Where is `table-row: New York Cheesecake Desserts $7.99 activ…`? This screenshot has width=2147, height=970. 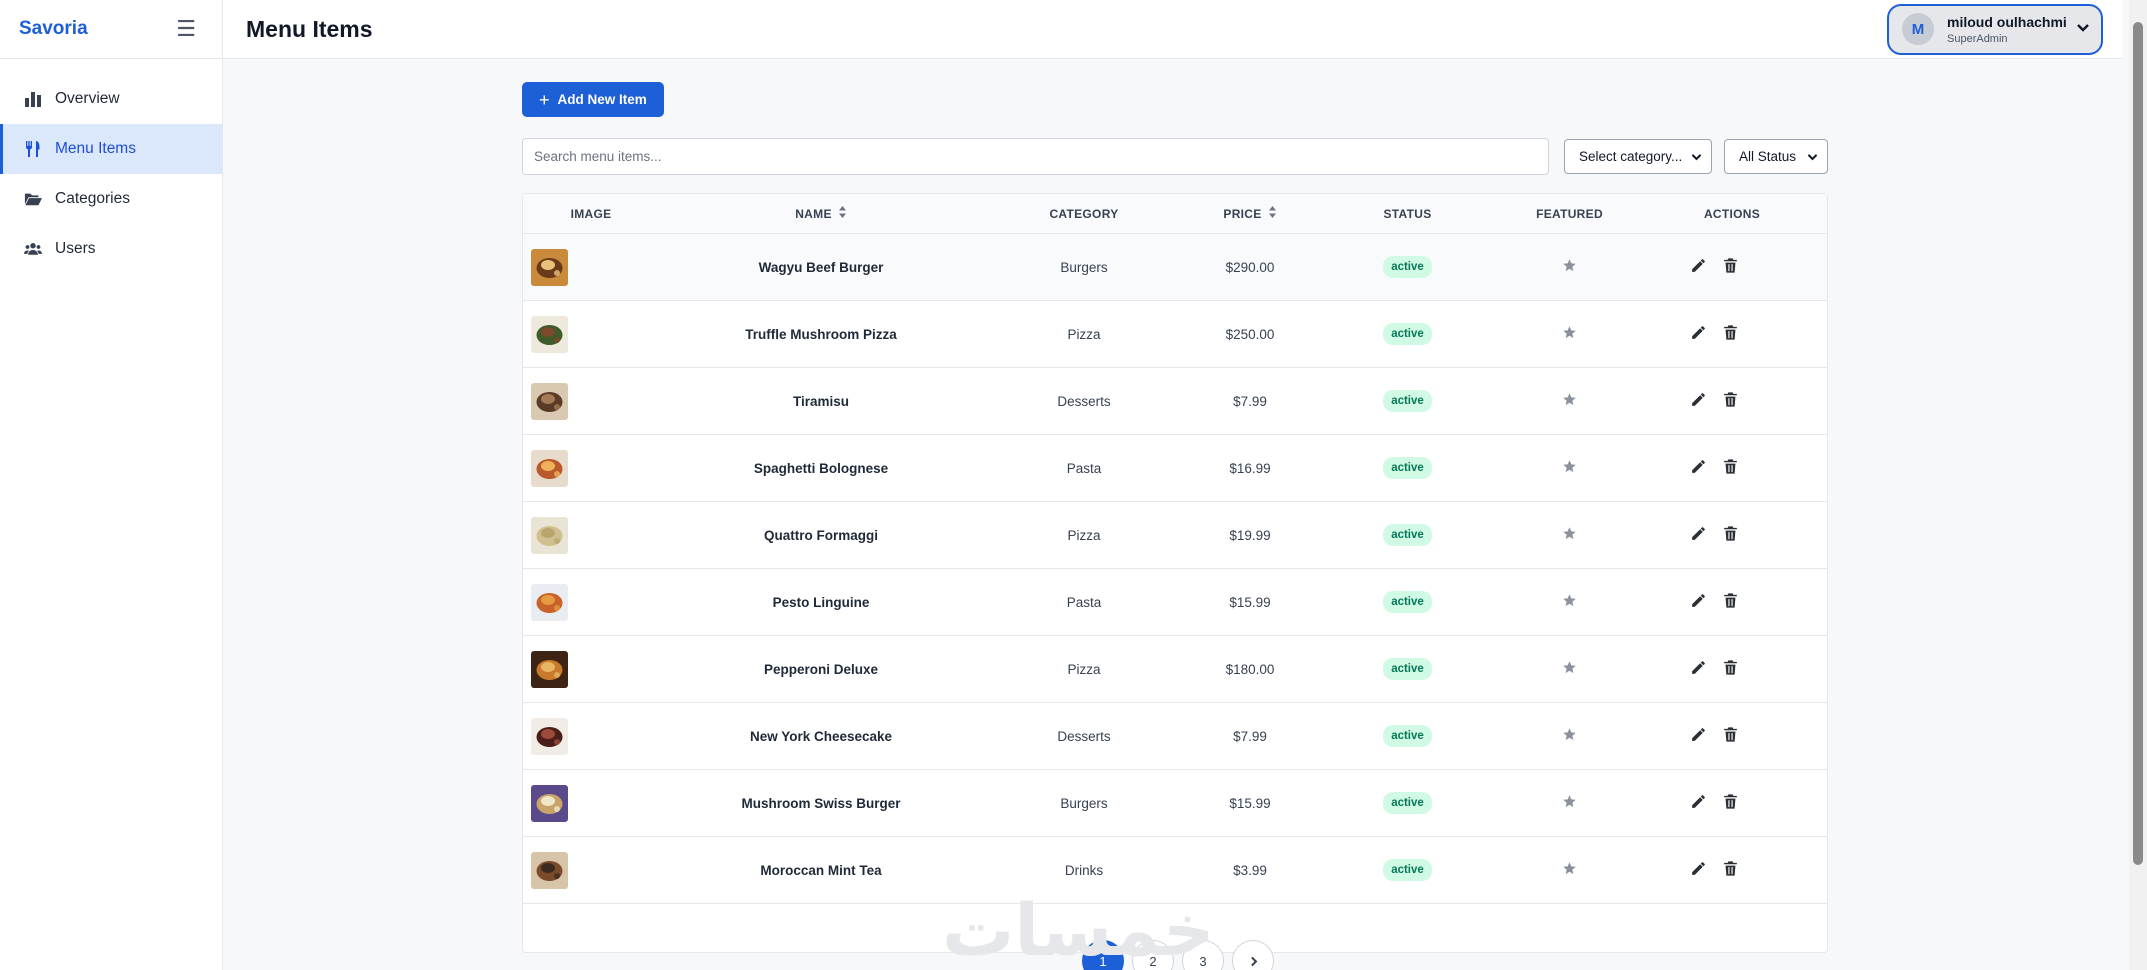 table-row: New York Cheesecake Desserts $7.99 activ… is located at coordinates (1175, 736).